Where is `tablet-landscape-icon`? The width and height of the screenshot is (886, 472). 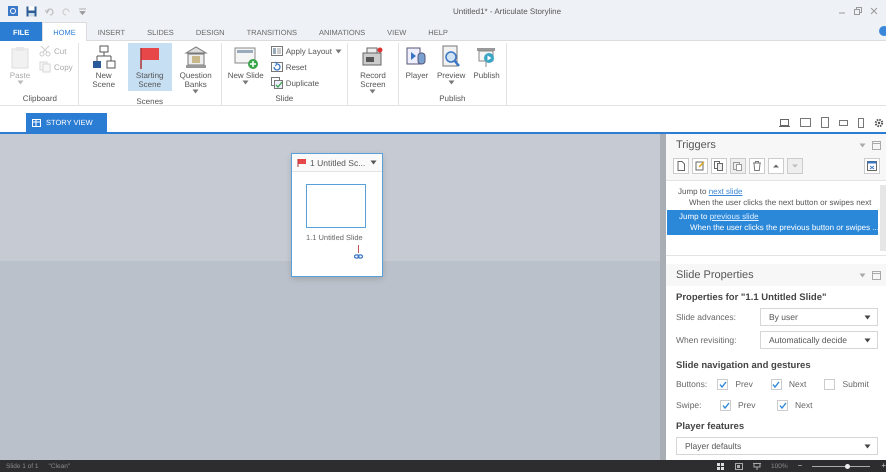
tablet-landscape-icon is located at coordinates (805, 122).